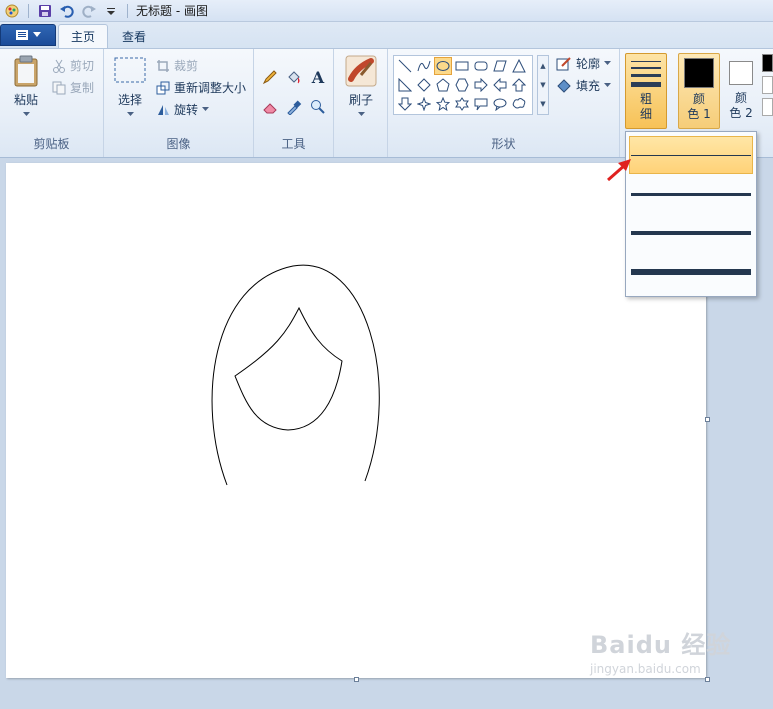 The image size is (773, 709). Describe the element at coordinates (356, 679) in the screenshot. I see `canvas-resize-handle-bottom` at that location.